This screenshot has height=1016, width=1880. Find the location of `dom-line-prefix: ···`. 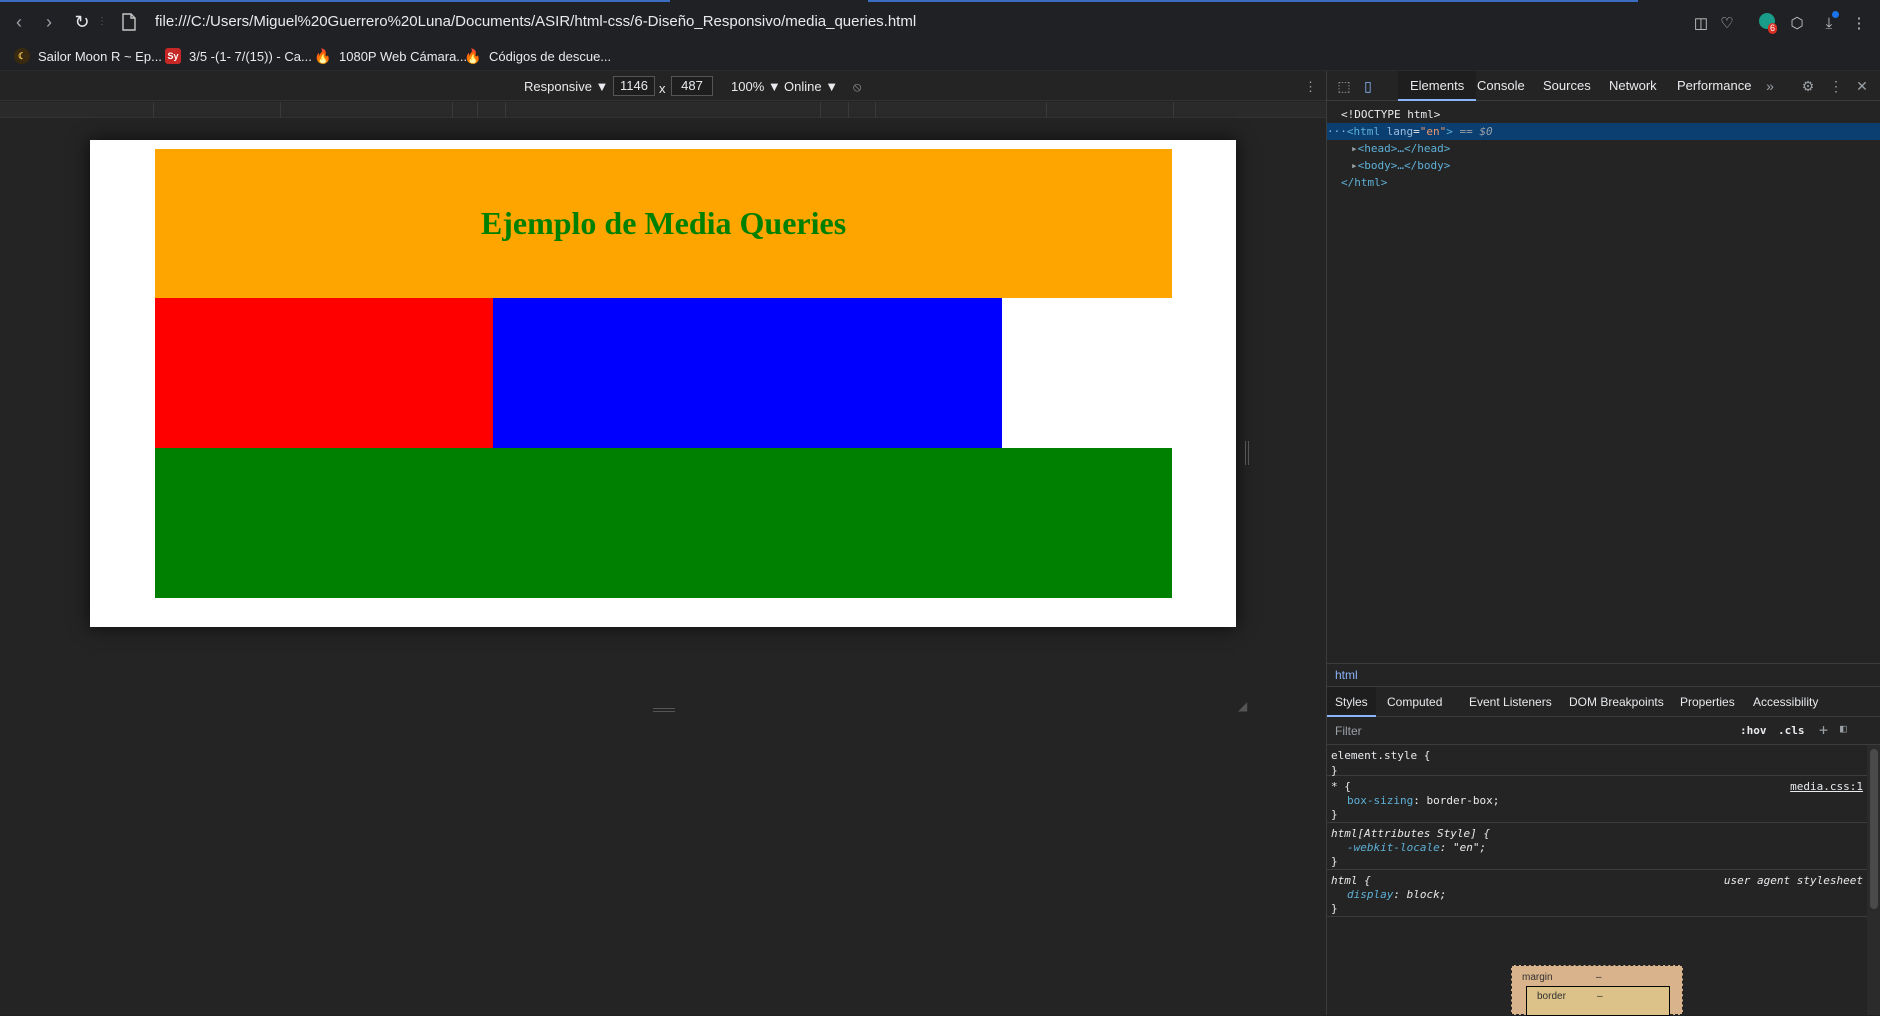

dom-line-prefix: ··· is located at coordinates (1337, 131).